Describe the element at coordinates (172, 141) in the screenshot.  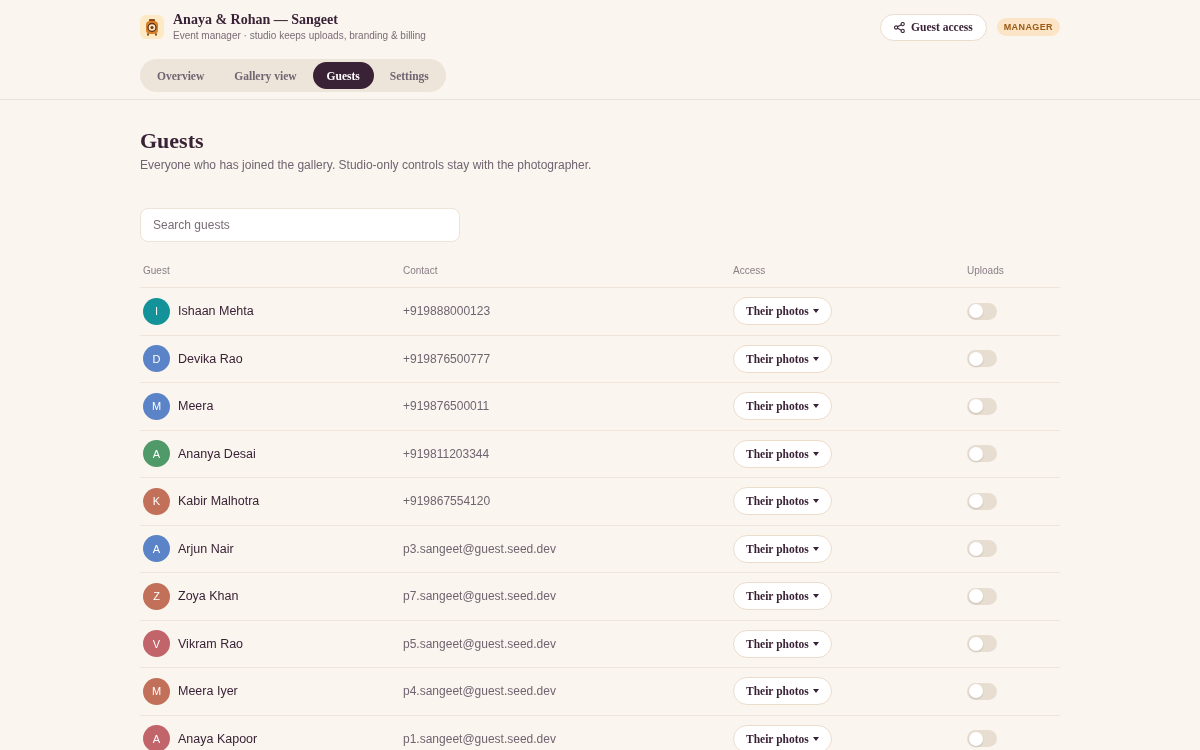
I see `page-heading: Guests` at that location.